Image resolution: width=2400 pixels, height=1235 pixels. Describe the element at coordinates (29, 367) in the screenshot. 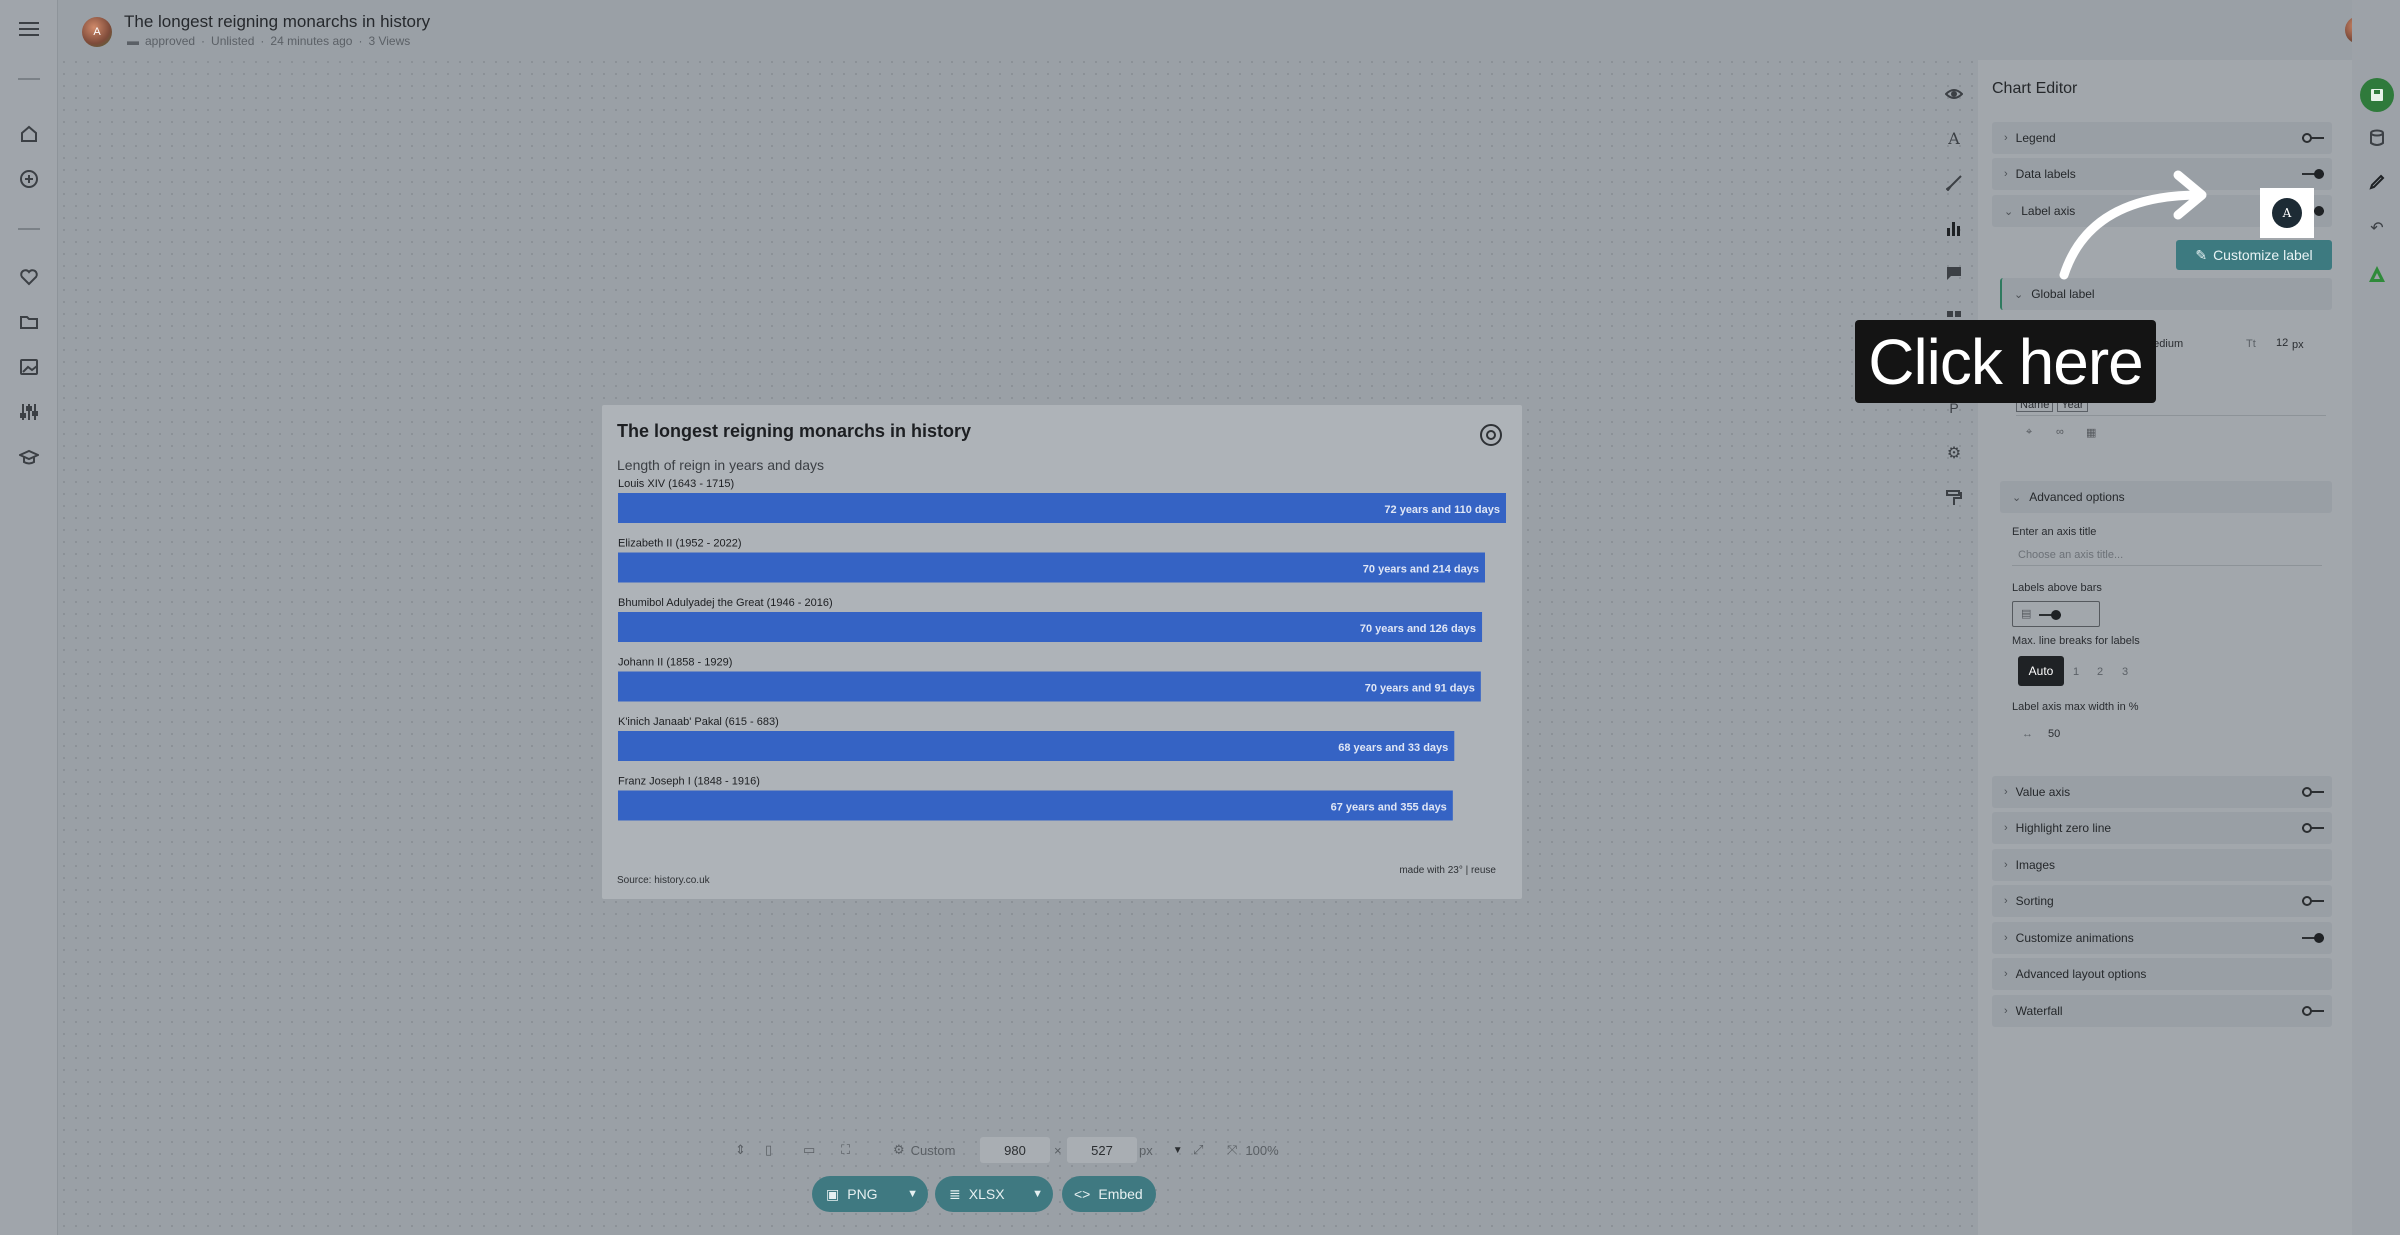

I see `image-icon` at that location.